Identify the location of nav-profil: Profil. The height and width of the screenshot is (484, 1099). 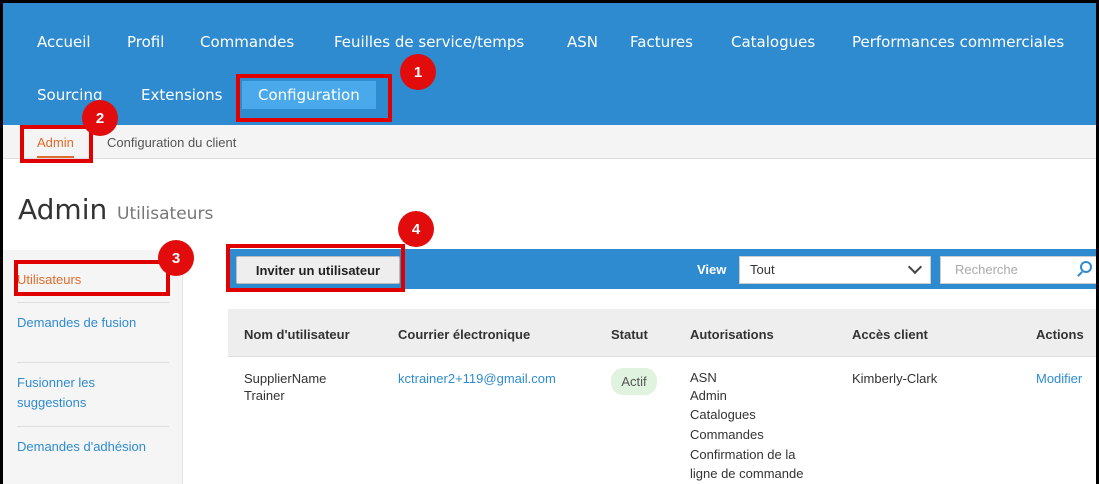
(145, 42).